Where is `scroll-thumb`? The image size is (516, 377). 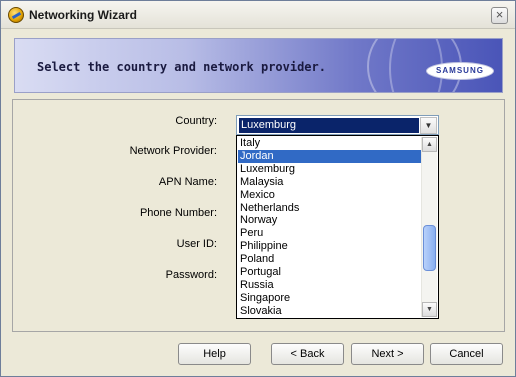
scroll-thumb is located at coordinates (429, 248).